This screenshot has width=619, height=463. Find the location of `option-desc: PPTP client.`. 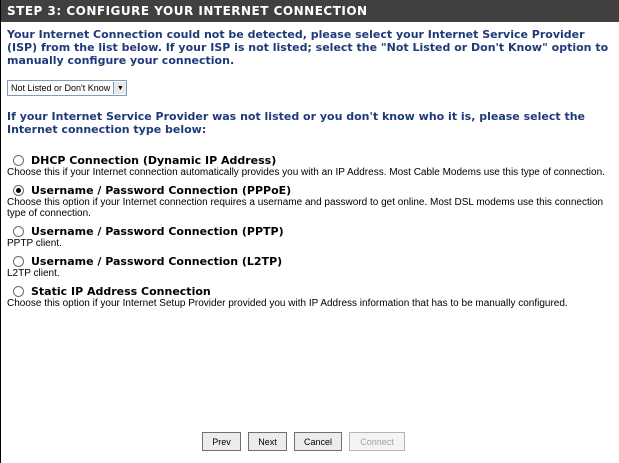

option-desc: PPTP client. is located at coordinates (34, 243).